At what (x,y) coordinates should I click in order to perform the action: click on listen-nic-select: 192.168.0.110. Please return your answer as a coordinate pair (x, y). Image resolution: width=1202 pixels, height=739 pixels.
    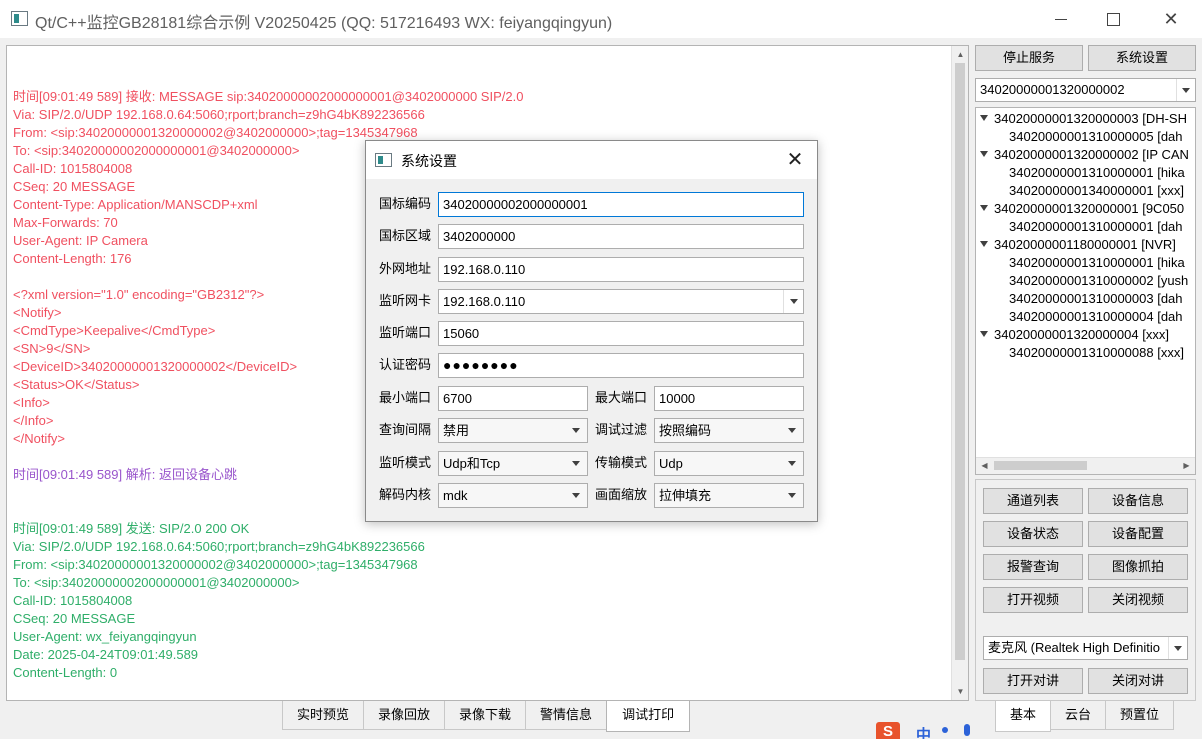
    Looking at the image, I should click on (621, 301).